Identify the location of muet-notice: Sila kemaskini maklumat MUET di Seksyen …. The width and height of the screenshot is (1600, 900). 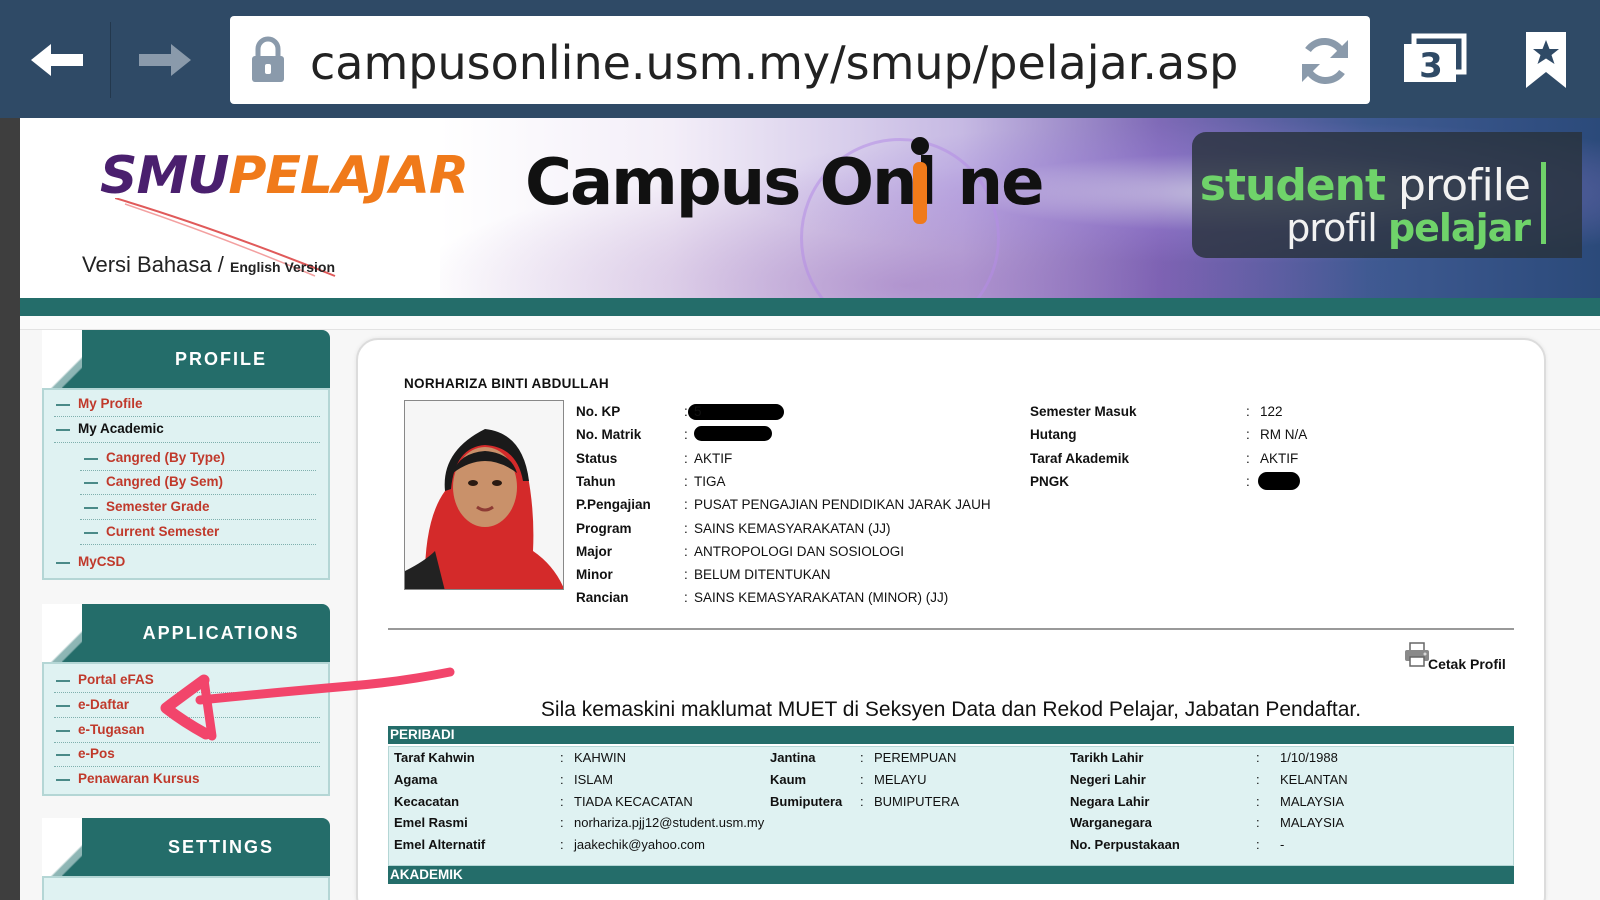
(951, 709).